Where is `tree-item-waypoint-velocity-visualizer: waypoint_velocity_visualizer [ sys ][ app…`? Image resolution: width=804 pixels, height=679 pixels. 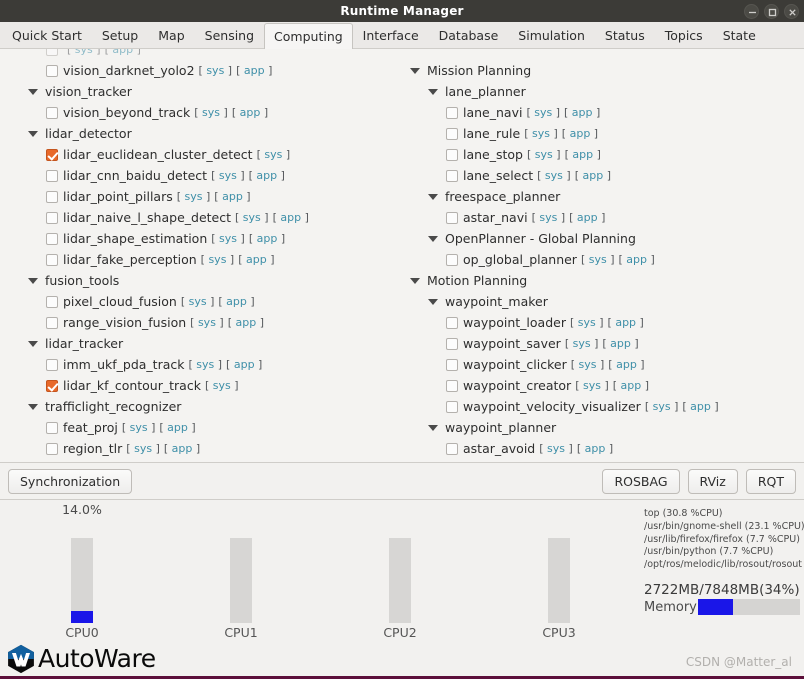
tree-item-waypoint-velocity-visualizer: waypoint_velocity_visualizer [ sys ][ app… is located at coordinates (602, 406).